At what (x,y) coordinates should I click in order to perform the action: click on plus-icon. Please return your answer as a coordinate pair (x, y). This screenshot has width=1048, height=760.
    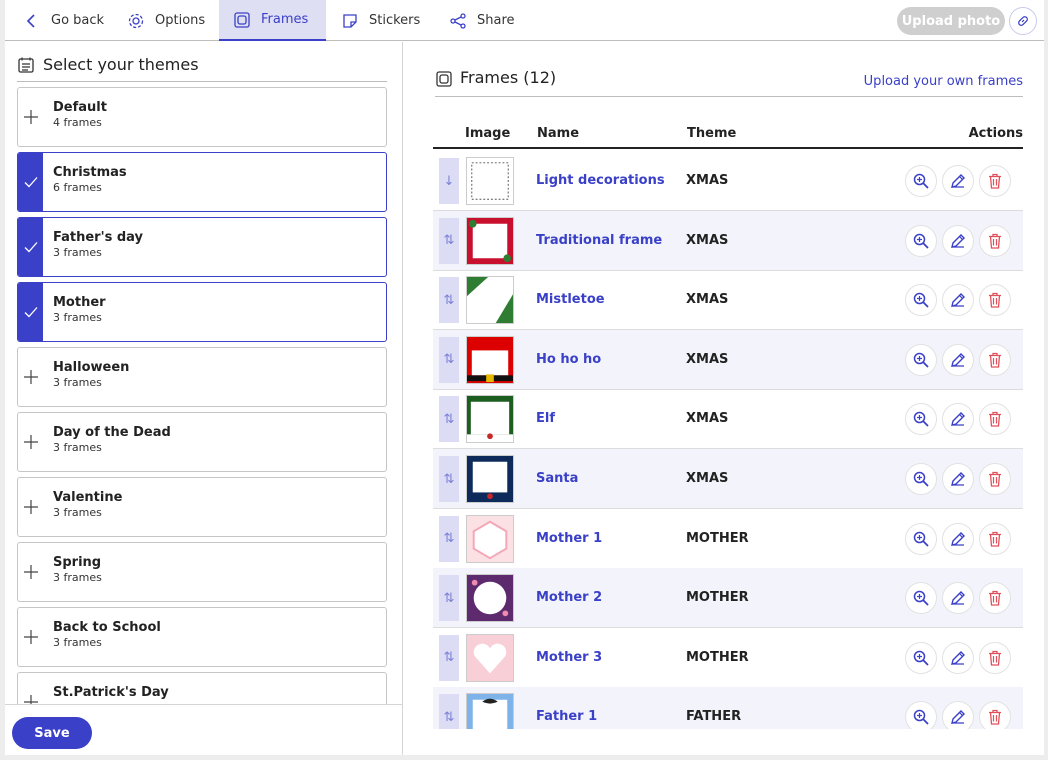
    Looking at the image, I should click on (30, 442).